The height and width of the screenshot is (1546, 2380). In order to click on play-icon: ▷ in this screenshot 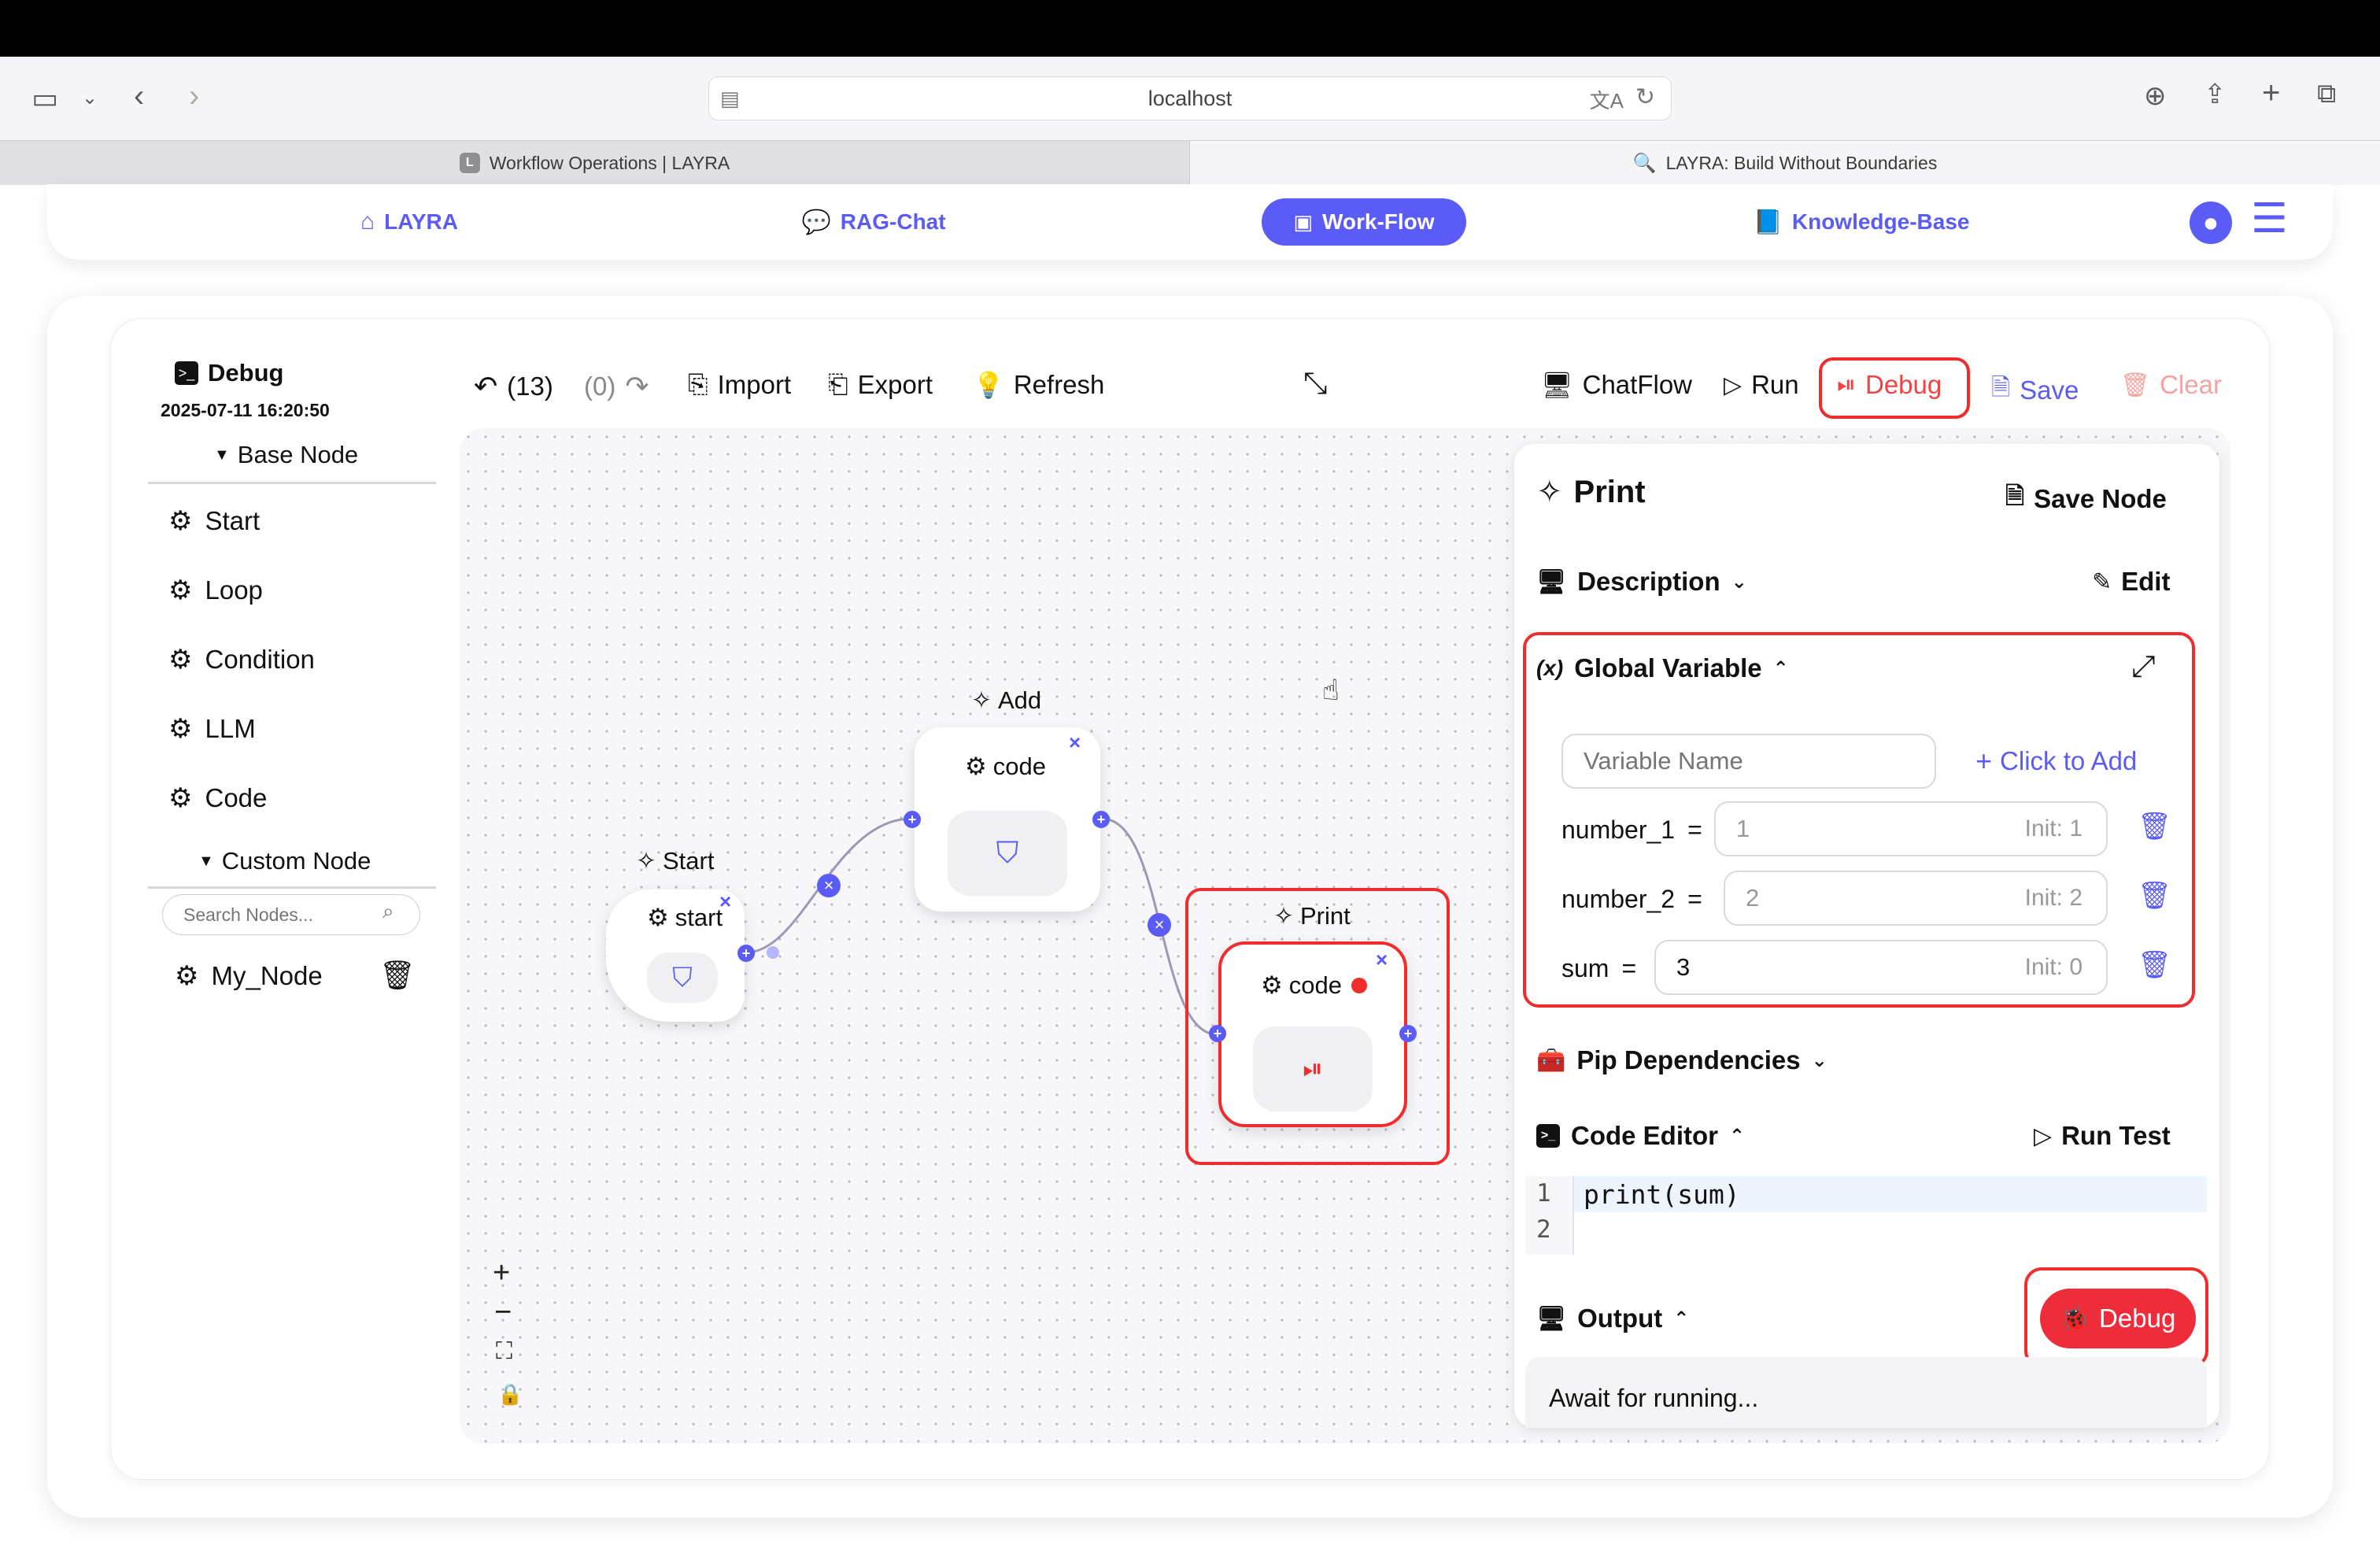, I will do `click(2044, 1136)`.